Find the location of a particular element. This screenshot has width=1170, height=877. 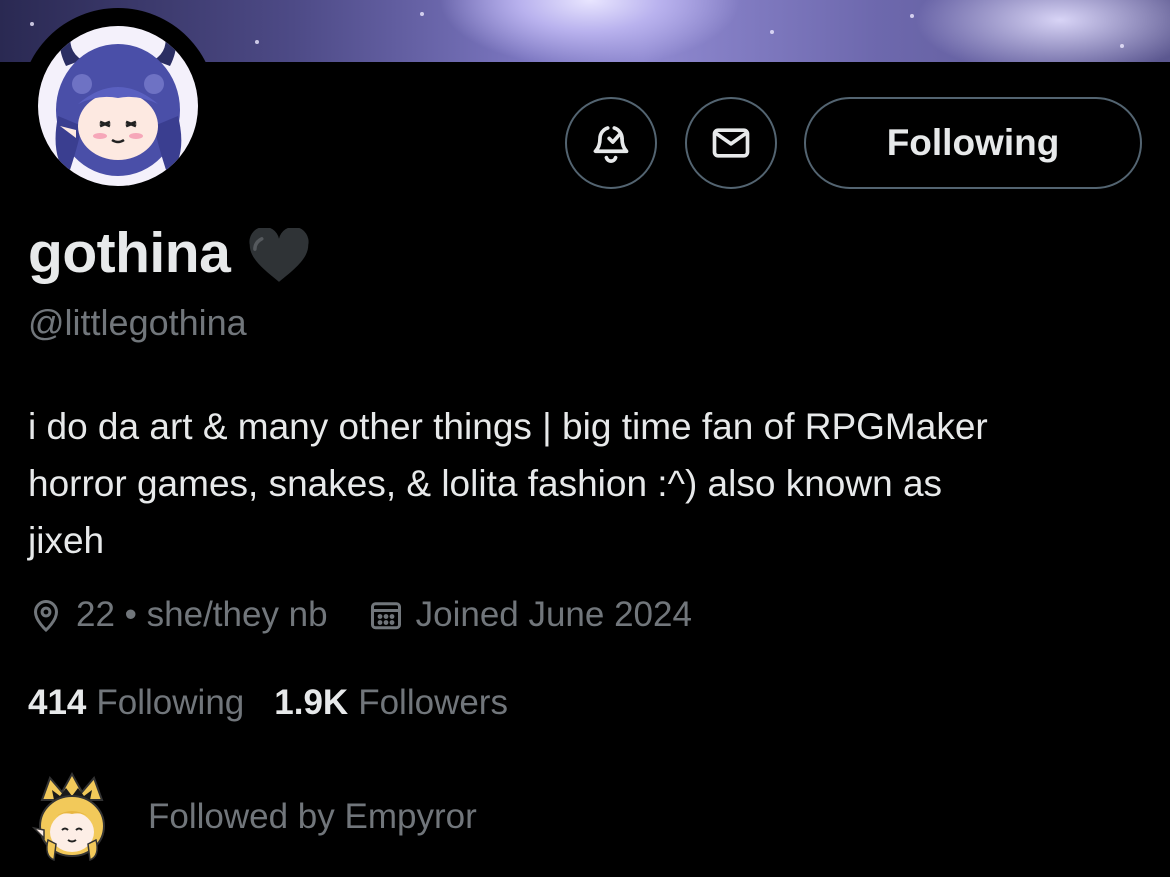

bio-line: jixeh is located at coordinates (66, 540).